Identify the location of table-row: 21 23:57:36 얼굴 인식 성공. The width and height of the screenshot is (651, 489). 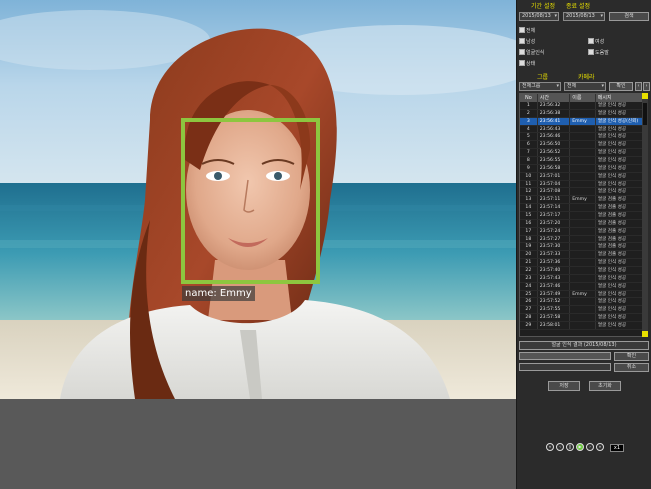
(583, 263).